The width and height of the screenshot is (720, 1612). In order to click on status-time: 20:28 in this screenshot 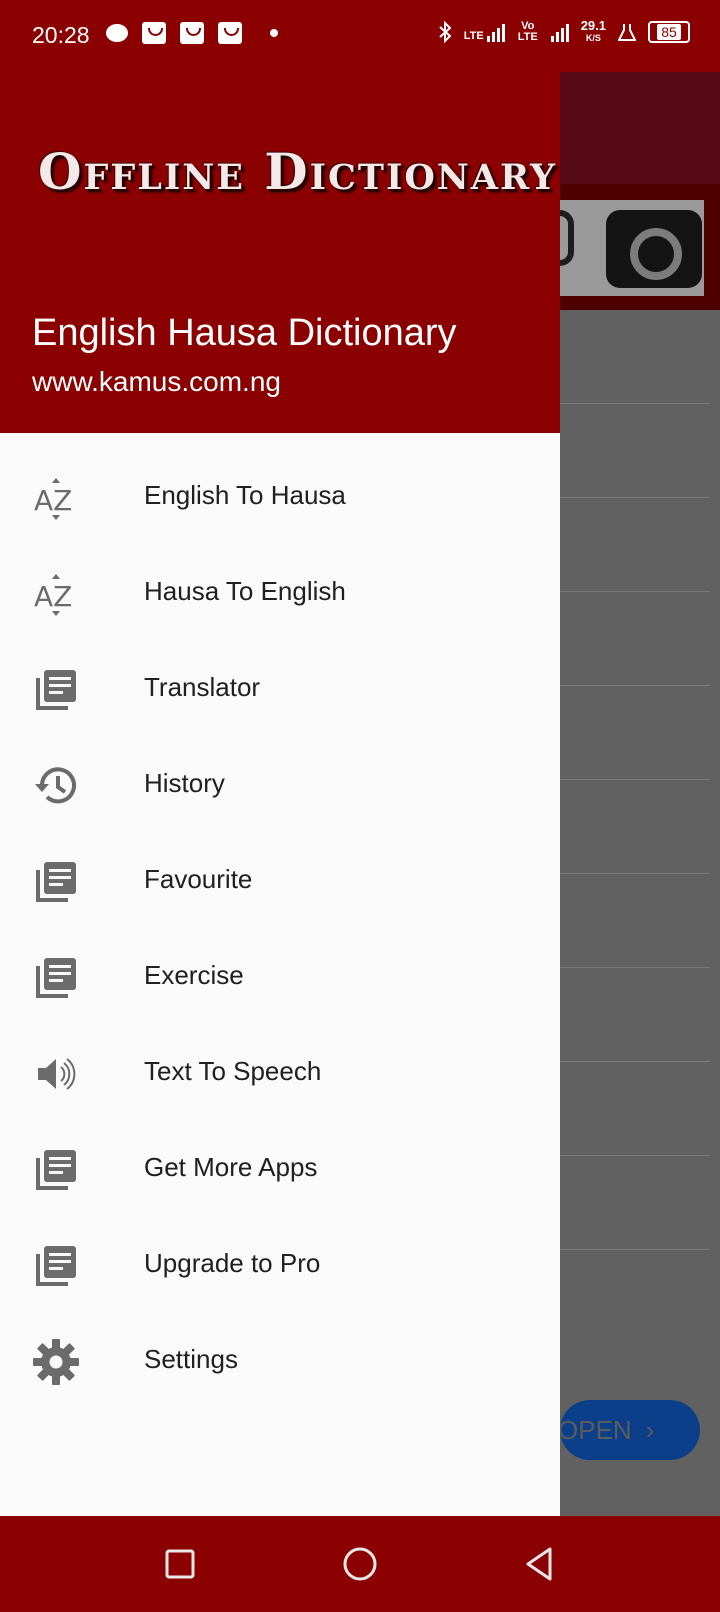, I will do `click(61, 35)`.